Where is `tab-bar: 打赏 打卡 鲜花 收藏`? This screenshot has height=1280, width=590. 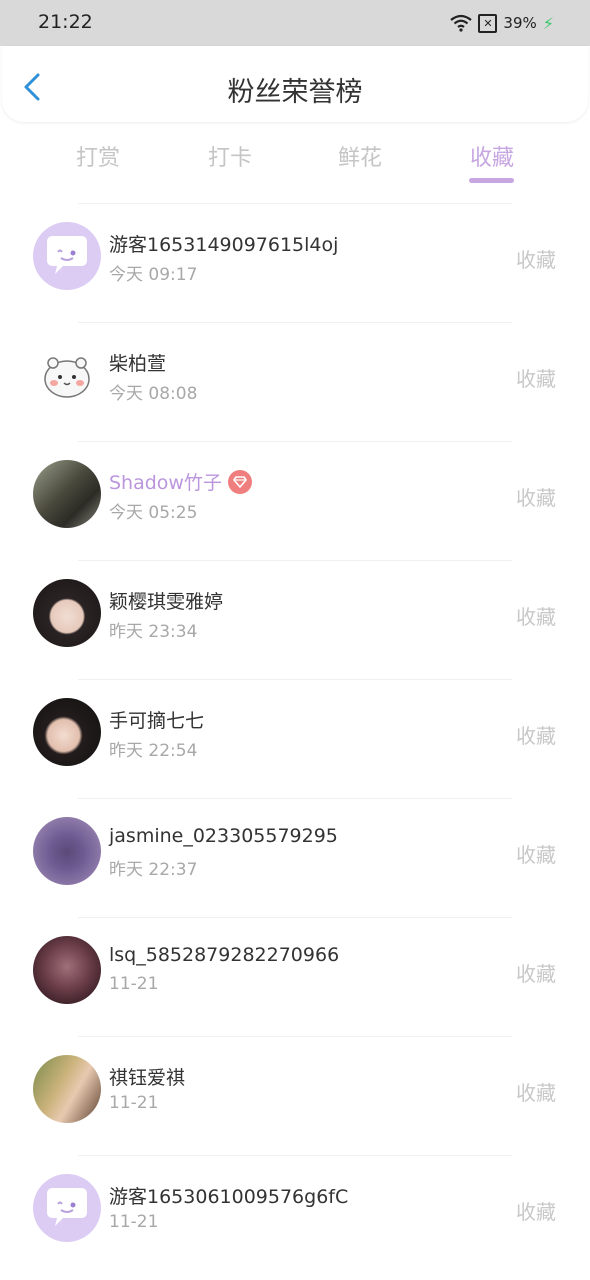 tab-bar: 打赏 打卡 鲜花 收藏 is located at coordinates (295, 158).